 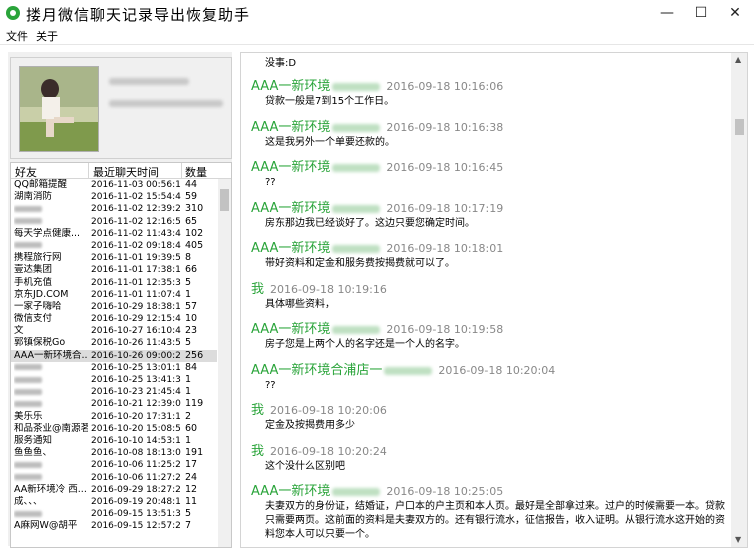 I want to click on column-count: 数量, so click(x=196, y=172).